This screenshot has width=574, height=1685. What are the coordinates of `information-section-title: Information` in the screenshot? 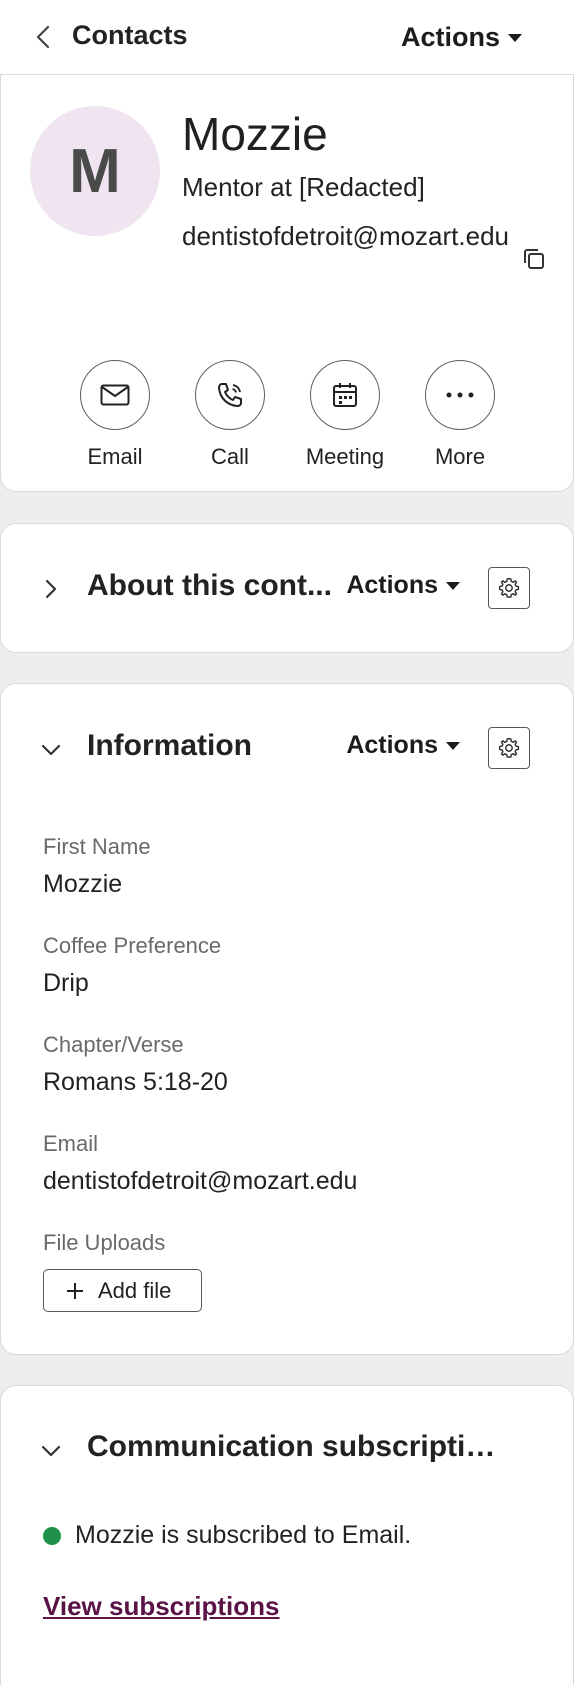 It's located at (169, 746).